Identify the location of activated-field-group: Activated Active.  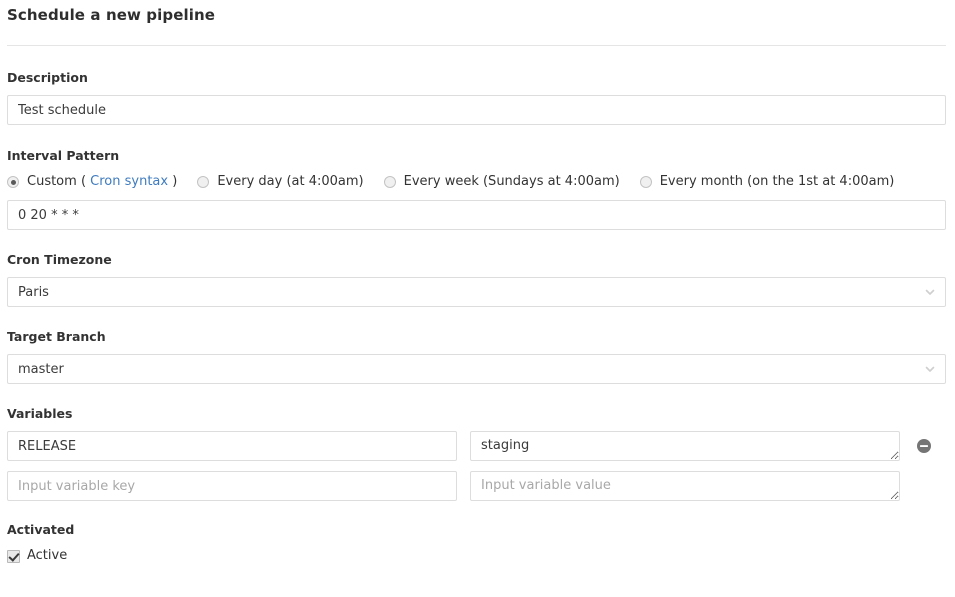
(477, 543).